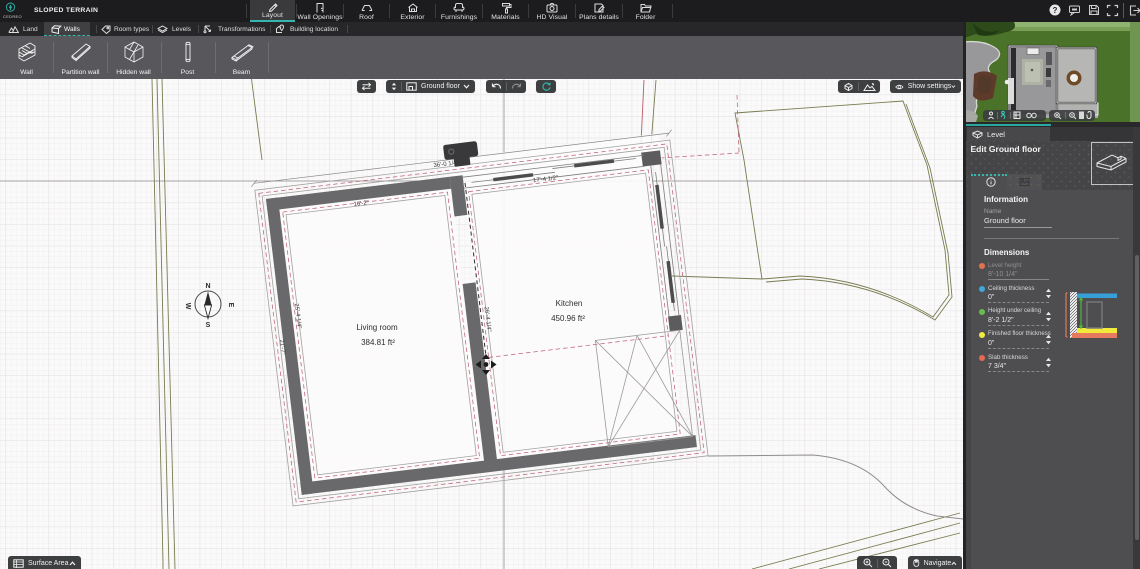  Describe the element at coordinates (208, 325) in the screenshot. I see `svg-text: S` at that location.